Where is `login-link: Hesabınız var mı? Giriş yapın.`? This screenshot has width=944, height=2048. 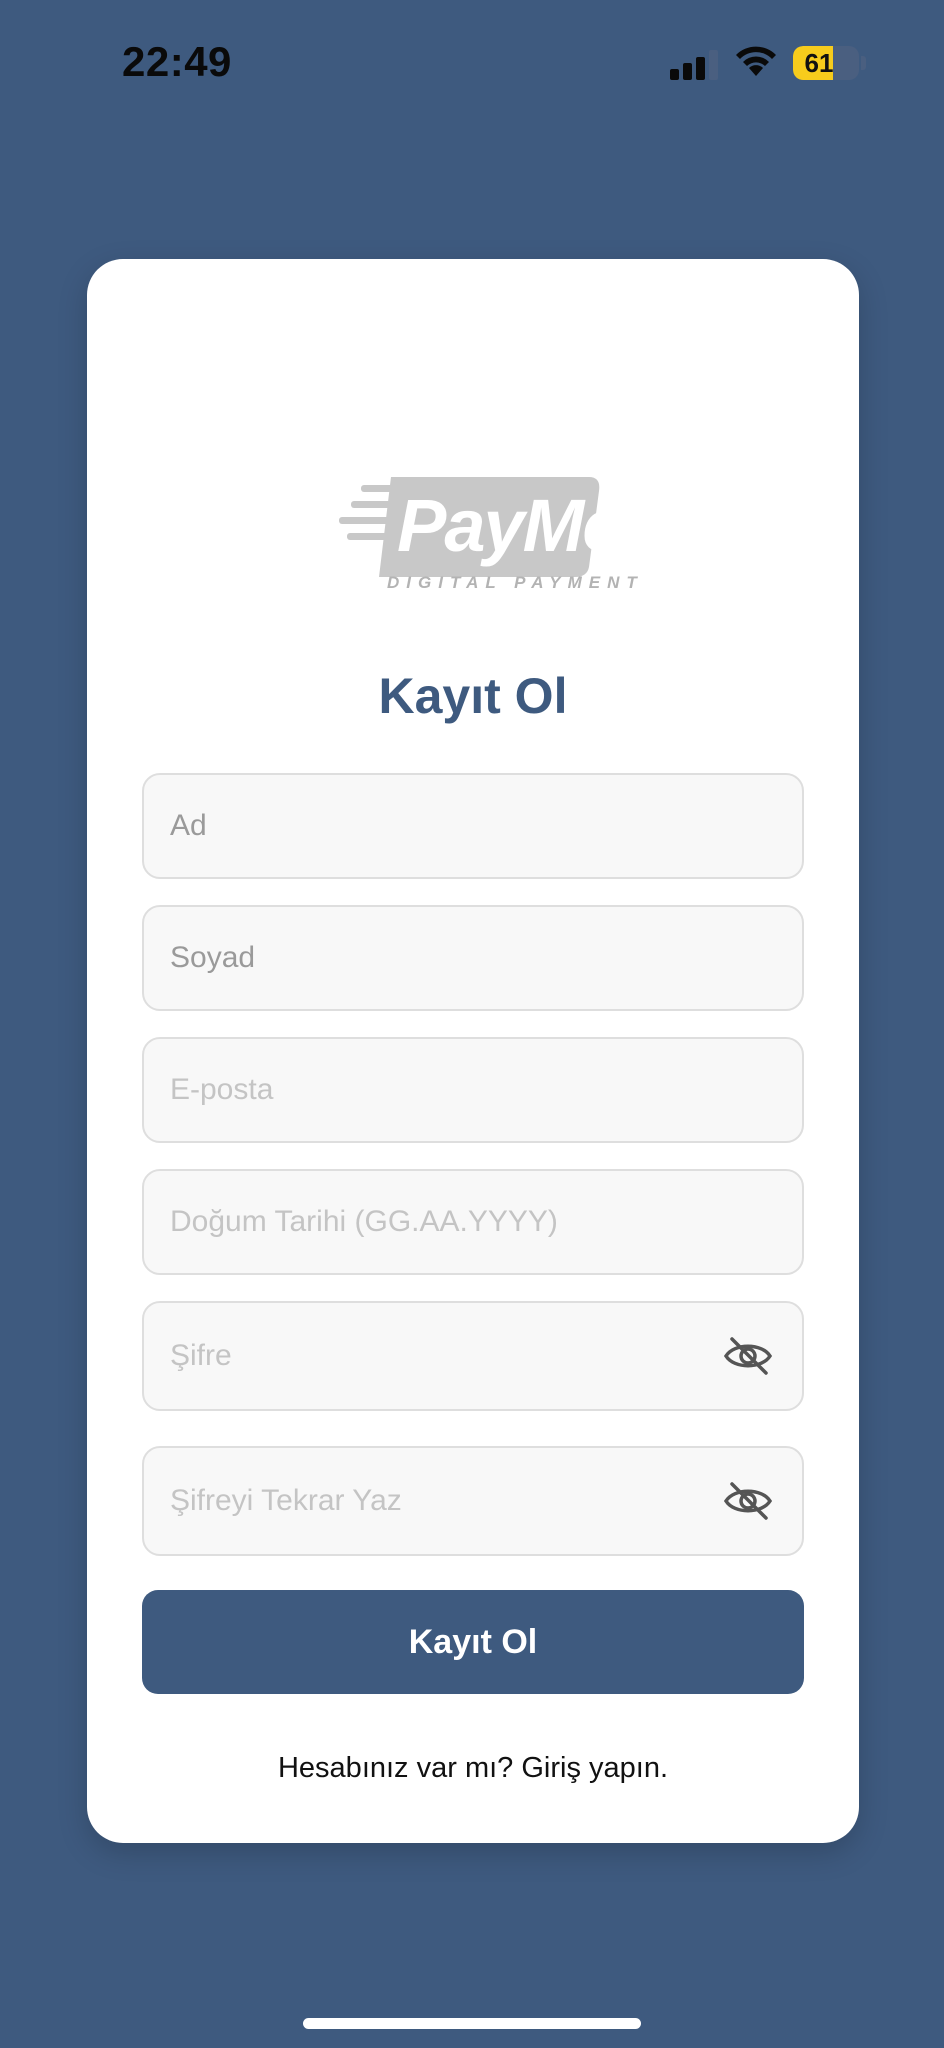
login-link: Hesabınız var mı? Giriş yapın. is located at coordinates (473, 1768).